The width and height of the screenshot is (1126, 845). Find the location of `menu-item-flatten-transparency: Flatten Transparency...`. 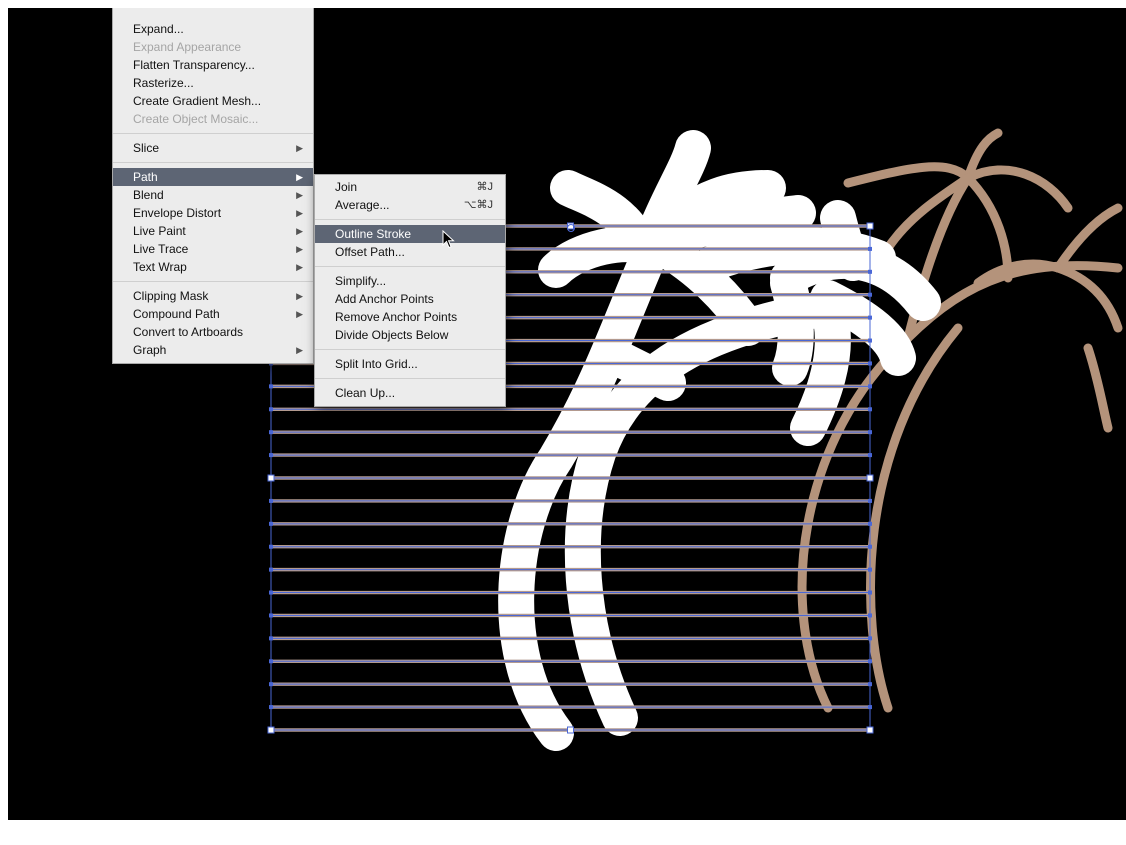

menu-item-flatten-transparency: Flatten Transparency... is located at coordinates (213, 65).